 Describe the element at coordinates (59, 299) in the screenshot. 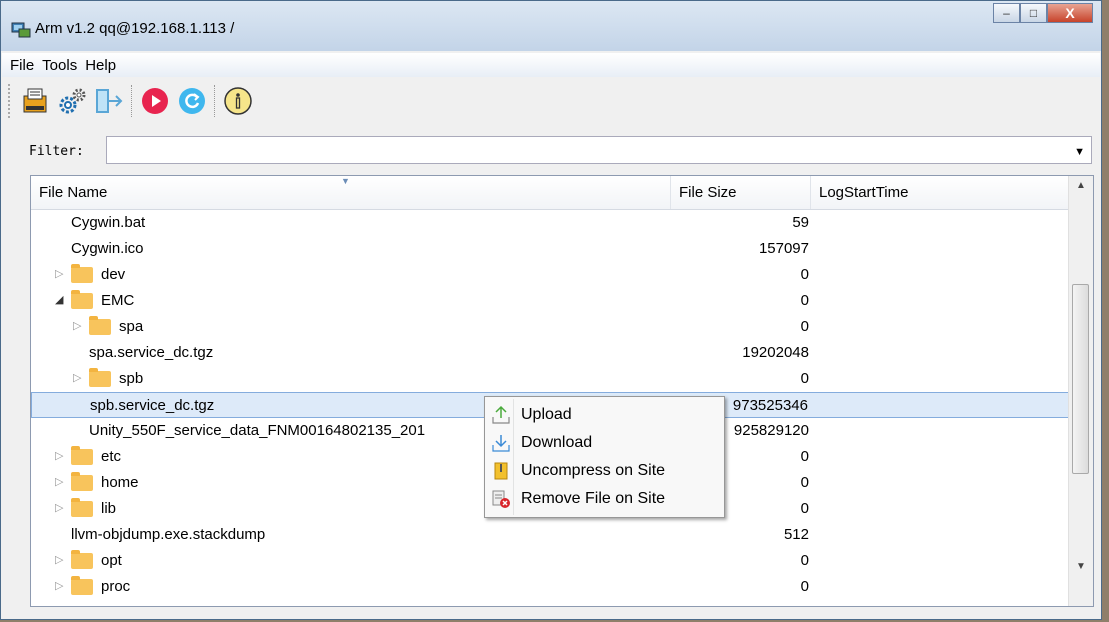

I see `collapse-arrow-icon: ◢` at that location.